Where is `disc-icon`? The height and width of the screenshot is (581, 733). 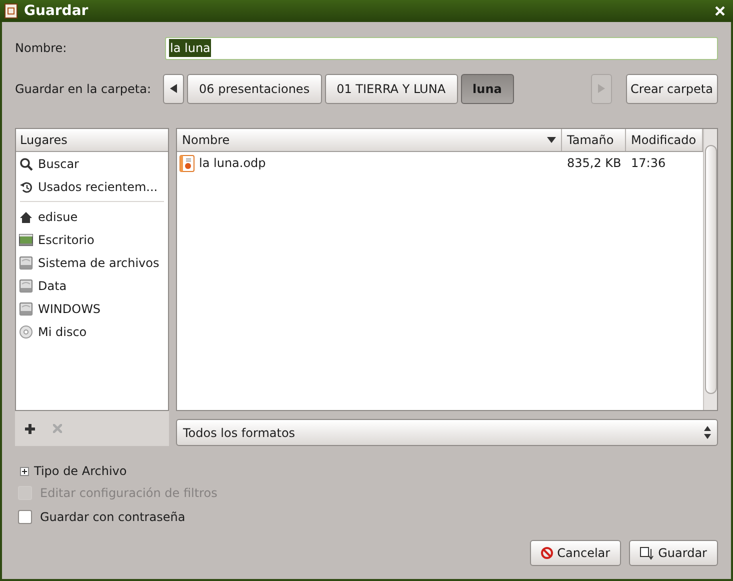
disc-icon is located at coordinates (26, 331).